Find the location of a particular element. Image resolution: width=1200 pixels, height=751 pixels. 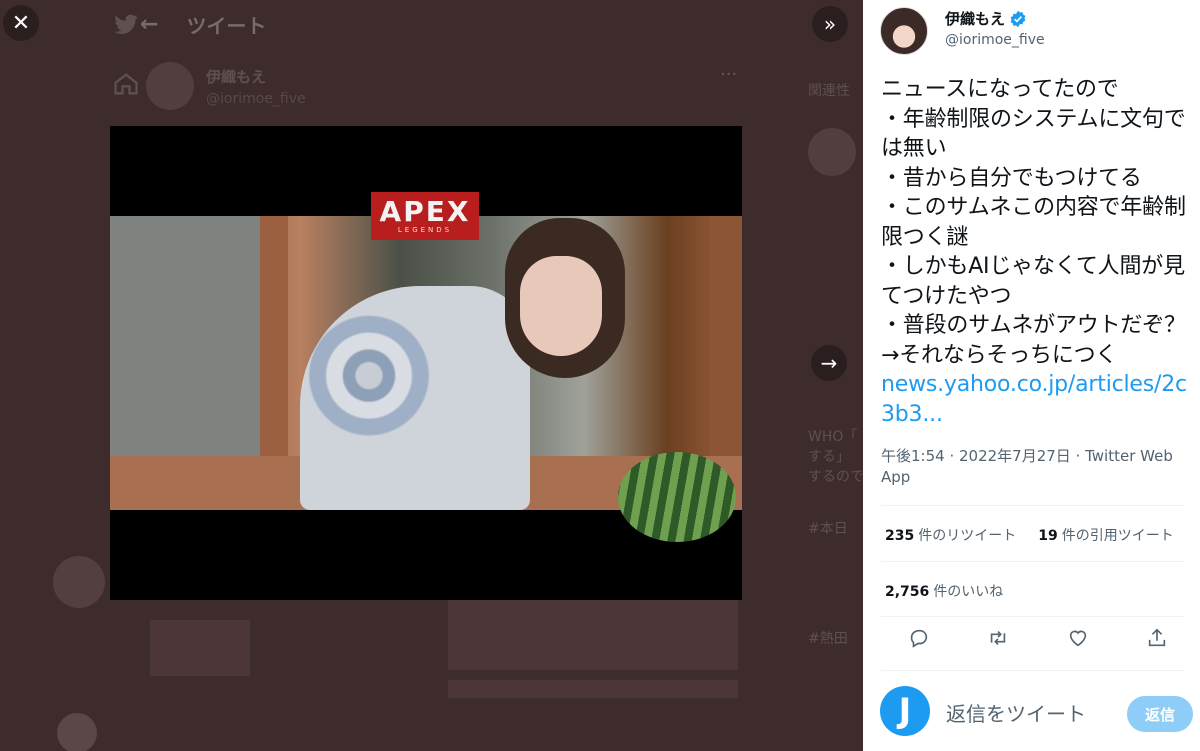

background-right-label: WHO「 is located at coordinates (833, 437).